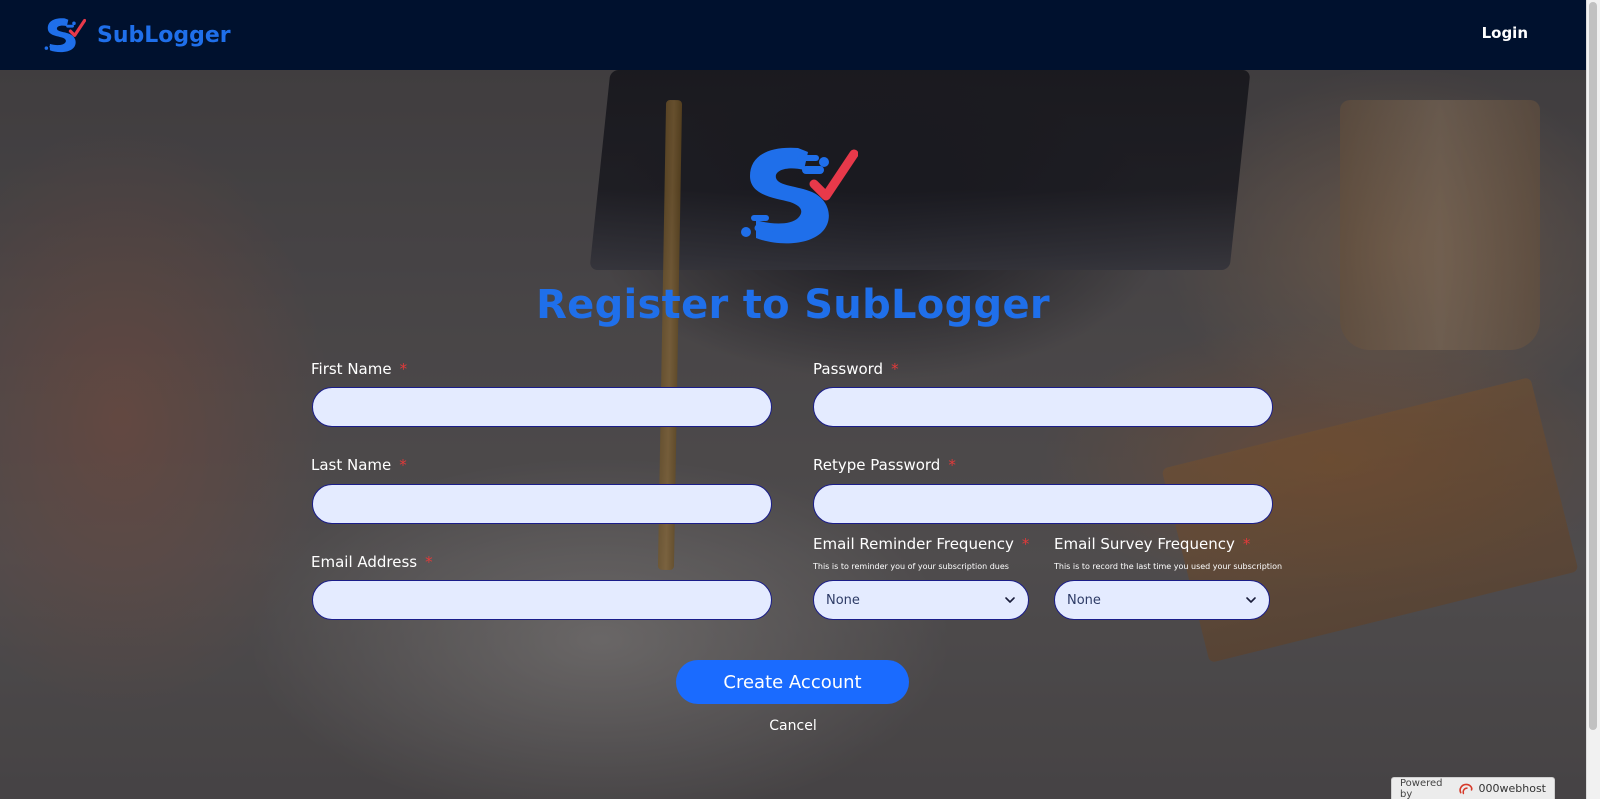  Describe the element at coordinates (351, 369) in the screenshot. I see `first-name-label-text: First Name` at that location.